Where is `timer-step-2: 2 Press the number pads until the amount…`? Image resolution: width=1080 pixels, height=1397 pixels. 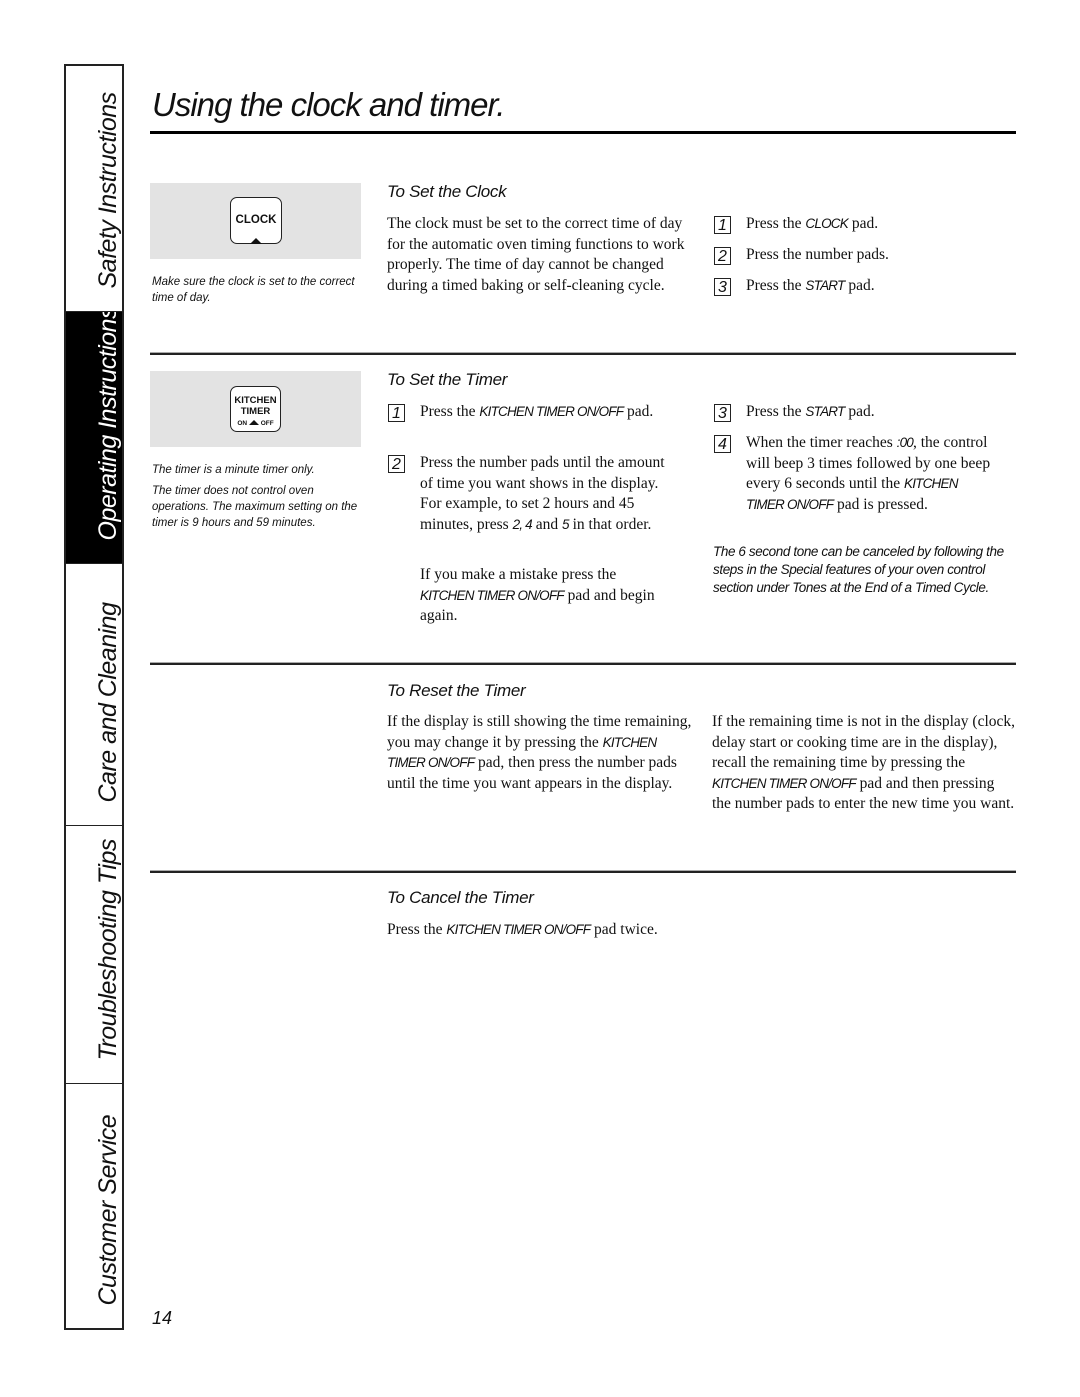
timer-step-2: 2 Press the number pads until the amount… is located at coordinates (533, 494).